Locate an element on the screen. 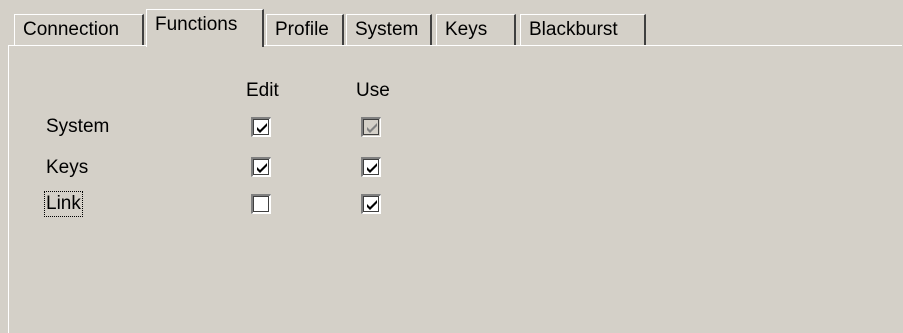 The width and height of the screenshot is (903, 333). link-use-checkbox is located at coordinates (371, 204).